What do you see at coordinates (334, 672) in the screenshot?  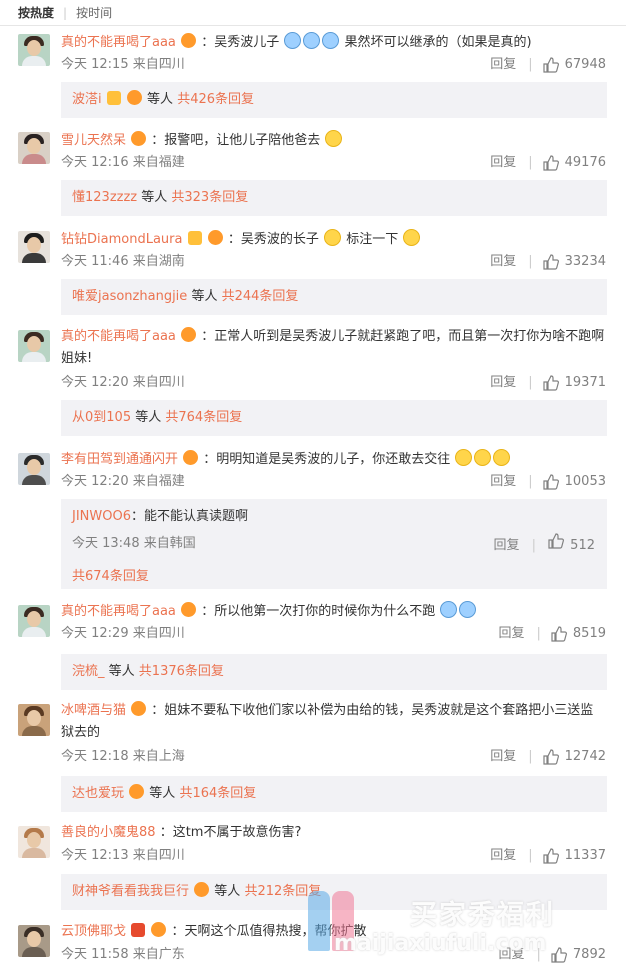 I see `reply-summary-box: 浣梳_ 等人 共1376条回复` at bounding box center [334, 672].